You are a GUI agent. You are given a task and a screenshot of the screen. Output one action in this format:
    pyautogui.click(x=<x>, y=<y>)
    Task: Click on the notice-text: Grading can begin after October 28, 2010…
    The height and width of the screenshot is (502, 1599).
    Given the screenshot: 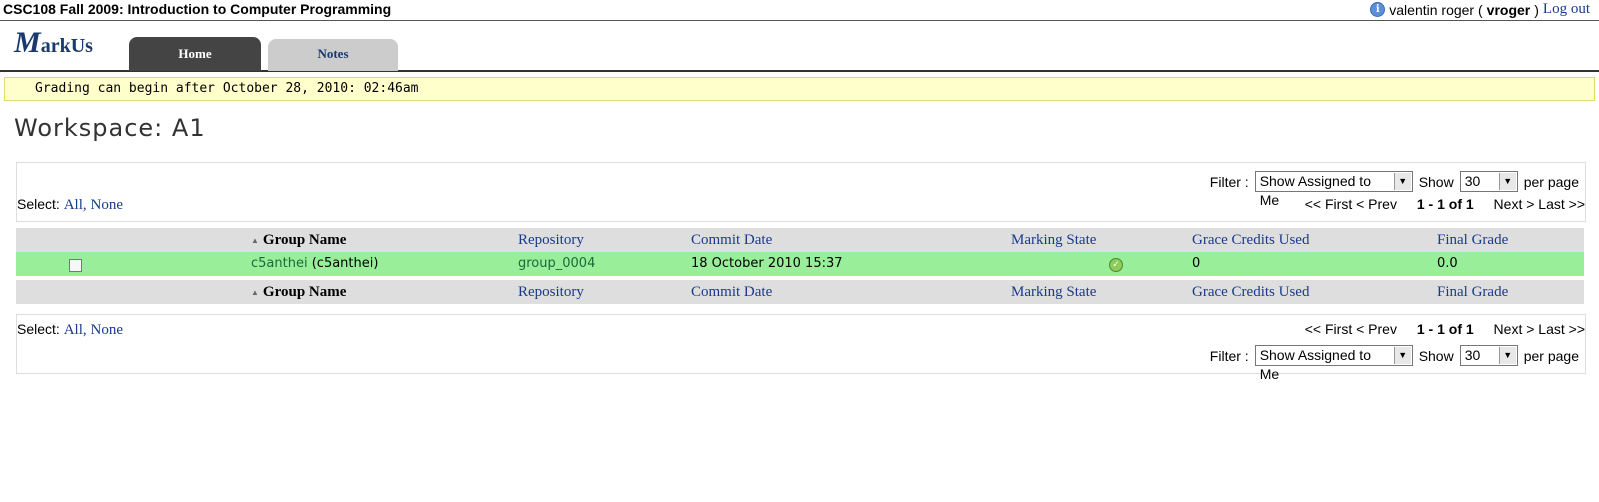 What is the action you would take?
    pyautogui.click(x=227, y=88)
    